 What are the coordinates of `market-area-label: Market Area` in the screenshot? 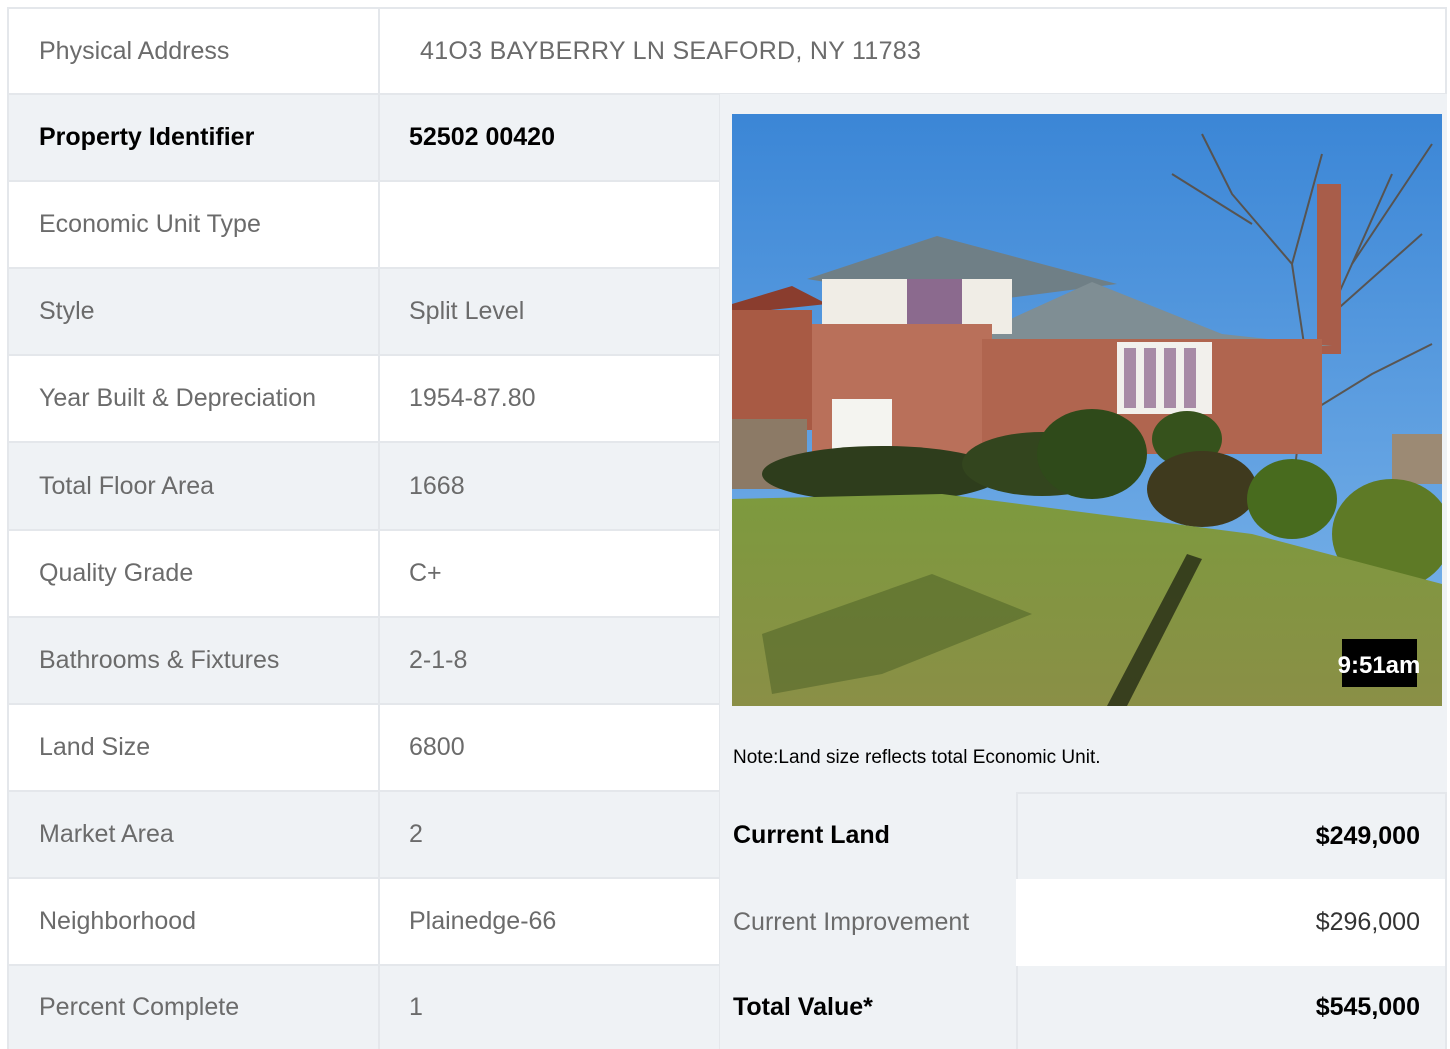 It's located at (194, 835).